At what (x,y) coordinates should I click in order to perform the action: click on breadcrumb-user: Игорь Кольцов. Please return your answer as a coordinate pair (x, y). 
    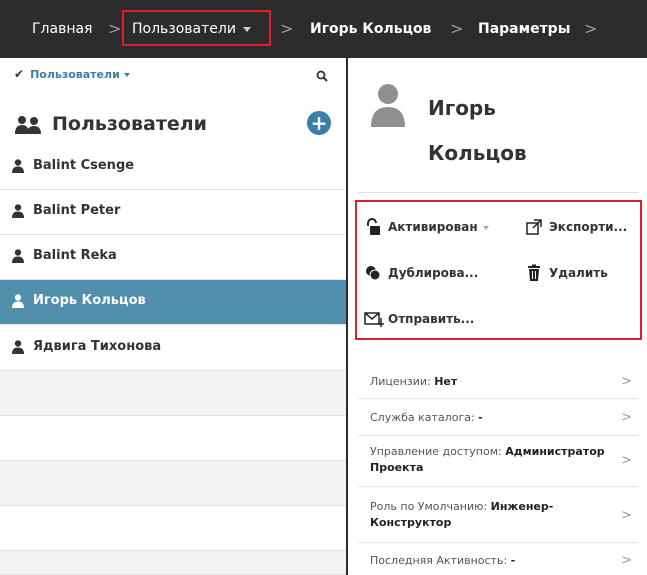
    Looking at the image, I should click on (370, 29).